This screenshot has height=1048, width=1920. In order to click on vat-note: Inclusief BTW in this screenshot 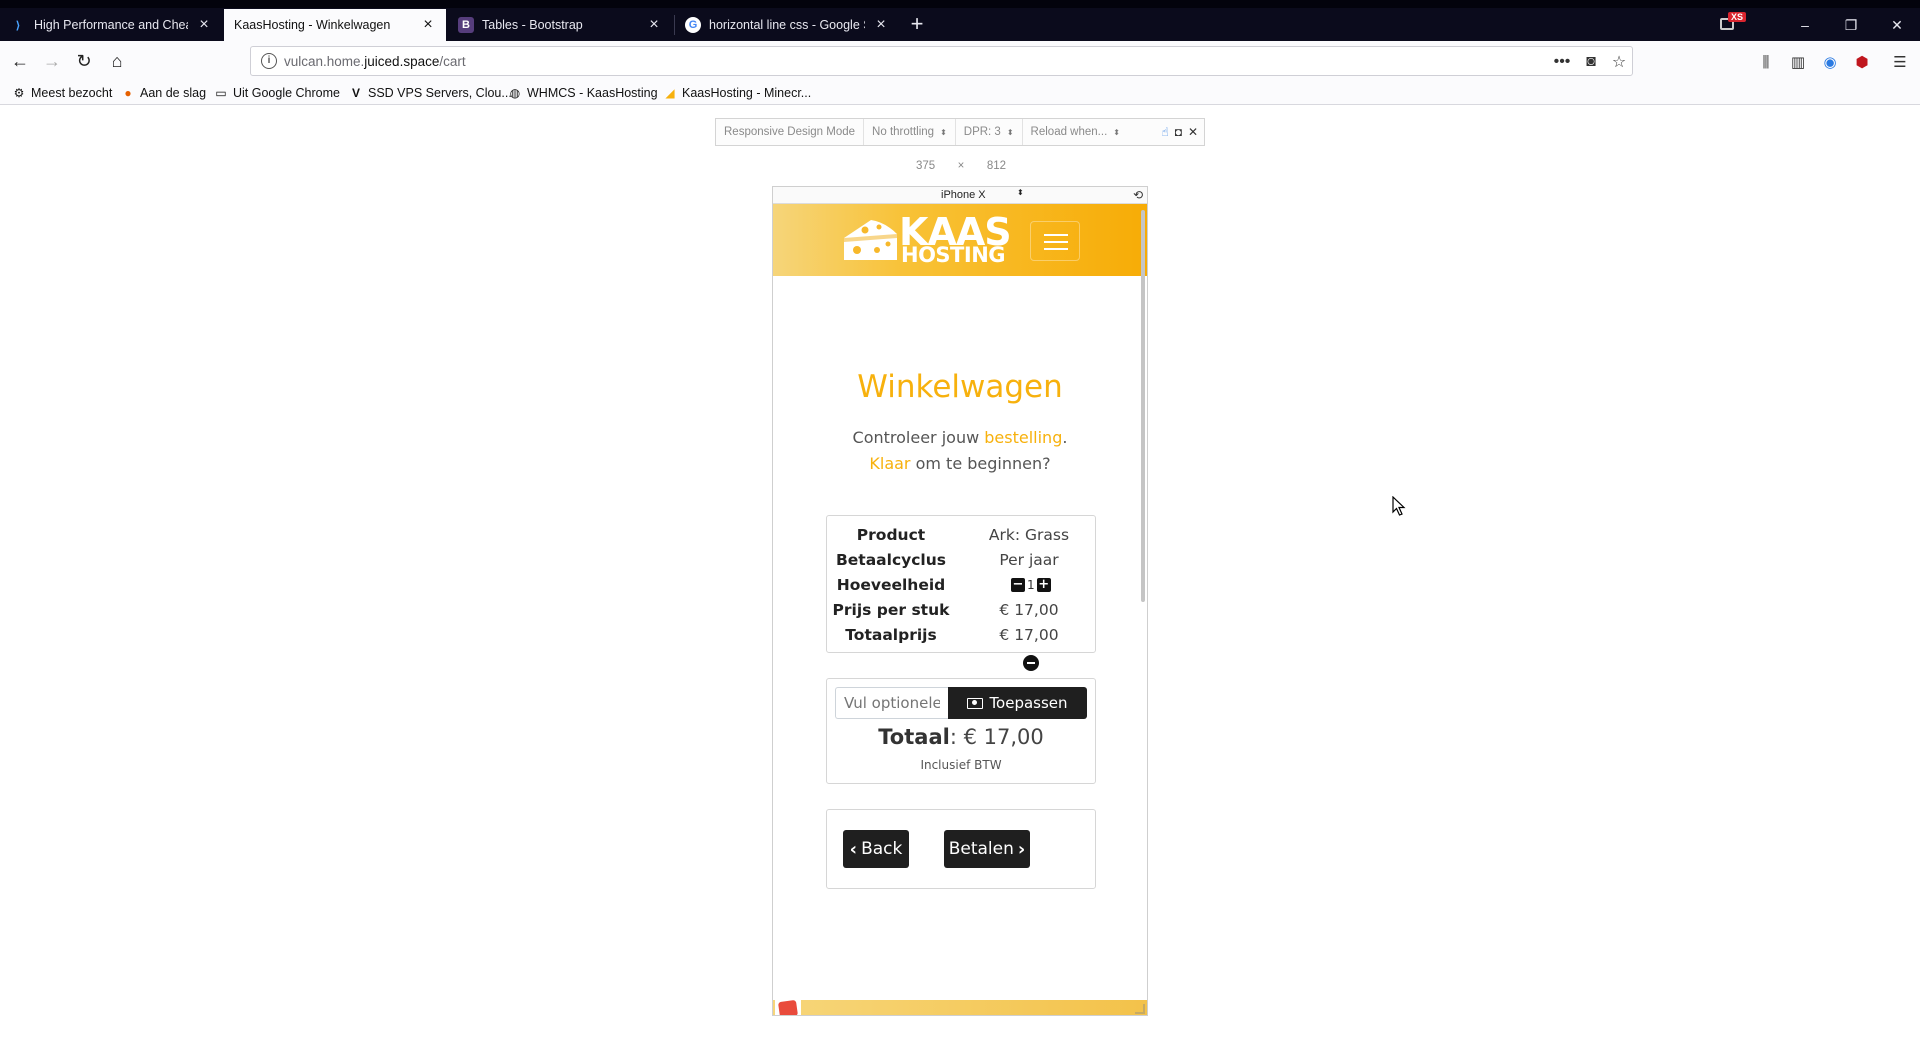, I will do `click(961, 765)`.